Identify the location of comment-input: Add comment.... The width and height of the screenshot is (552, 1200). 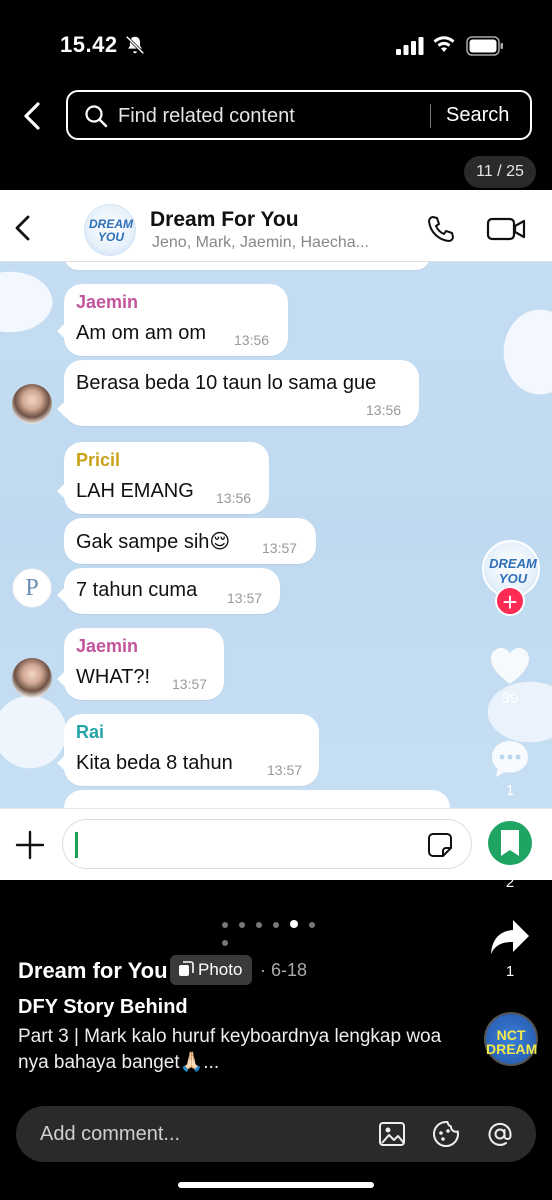
(110, 1134).